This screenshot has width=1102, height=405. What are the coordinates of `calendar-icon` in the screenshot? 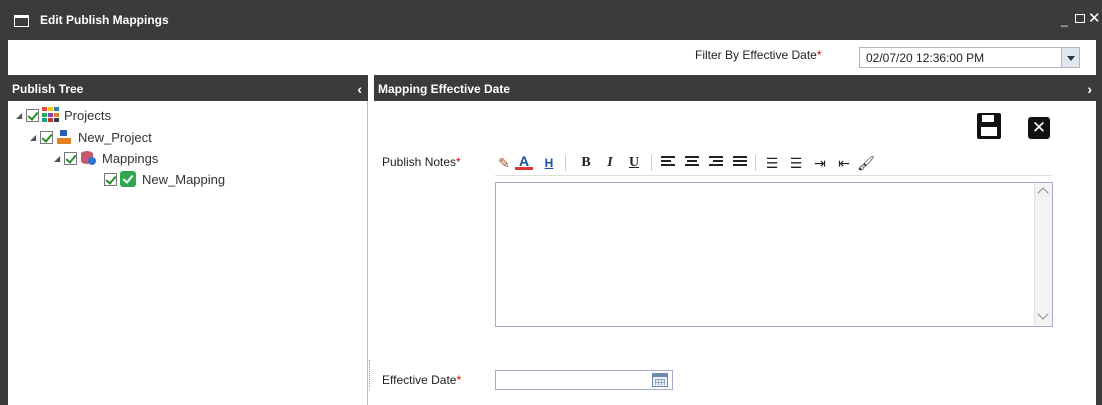 It's located at (660, 380).